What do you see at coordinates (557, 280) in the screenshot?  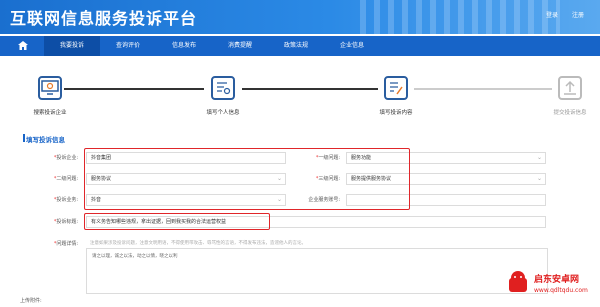 I see `watermark-name: 启东安卓网` at bounding box center [557, 280].